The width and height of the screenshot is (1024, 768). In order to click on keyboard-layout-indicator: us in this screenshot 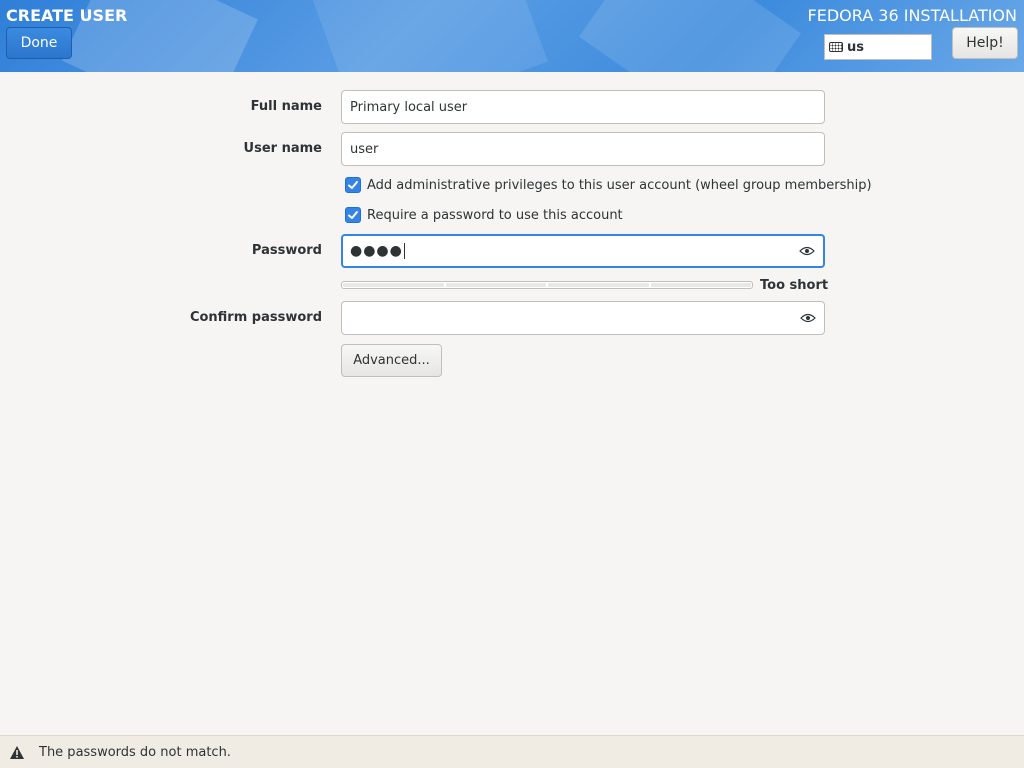, I will do `click(878, 47)`.